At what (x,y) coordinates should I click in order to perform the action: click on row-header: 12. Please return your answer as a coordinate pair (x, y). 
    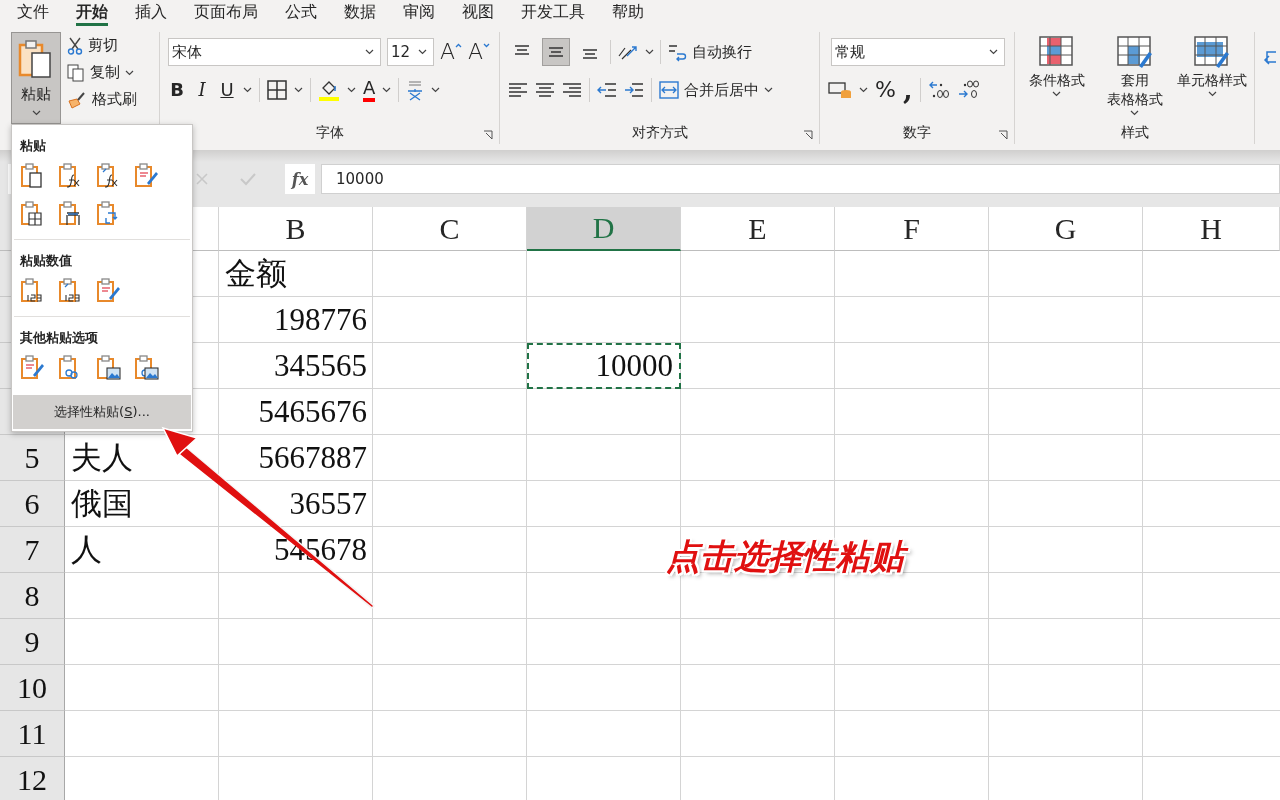
    Looking at the image, I should click on (32, 778).